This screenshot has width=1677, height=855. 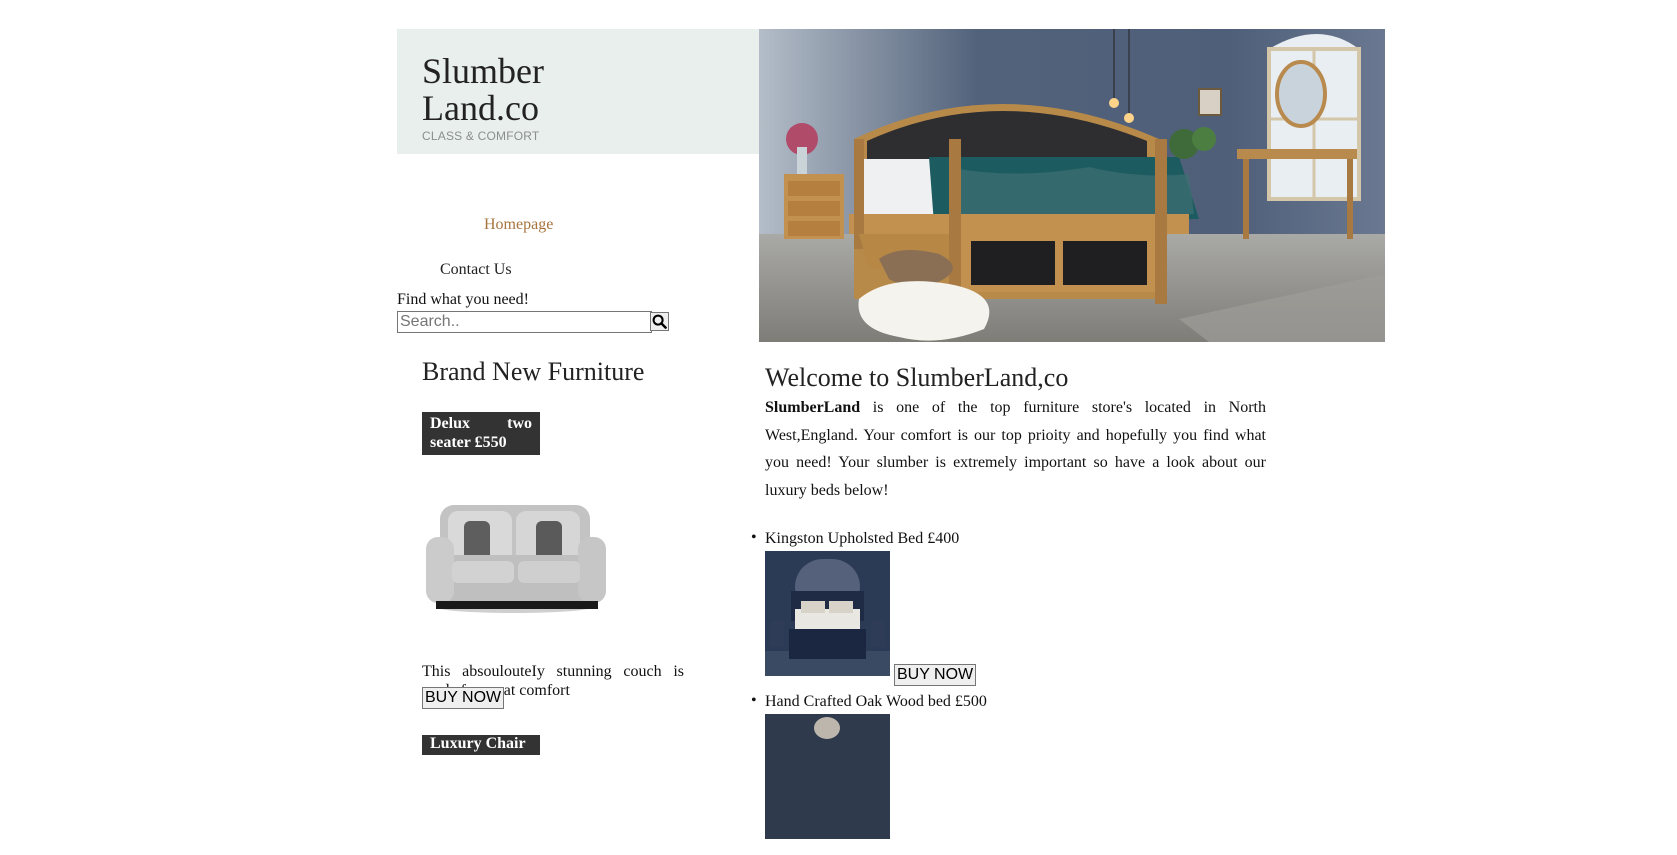 I want to click on list-item: Hand Crafted Oak Wood bed £500, so click(x=869, y=773).